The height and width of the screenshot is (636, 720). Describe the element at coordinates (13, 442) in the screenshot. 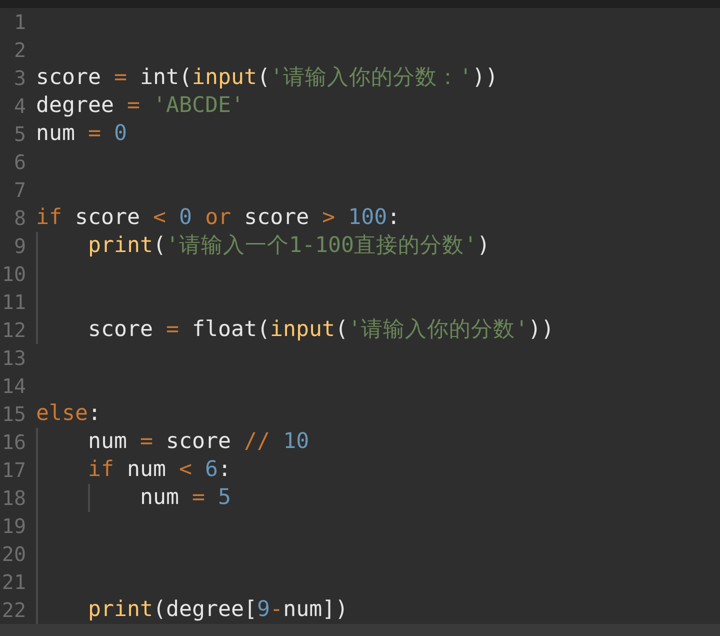

I see `line-number: 16` at that location.